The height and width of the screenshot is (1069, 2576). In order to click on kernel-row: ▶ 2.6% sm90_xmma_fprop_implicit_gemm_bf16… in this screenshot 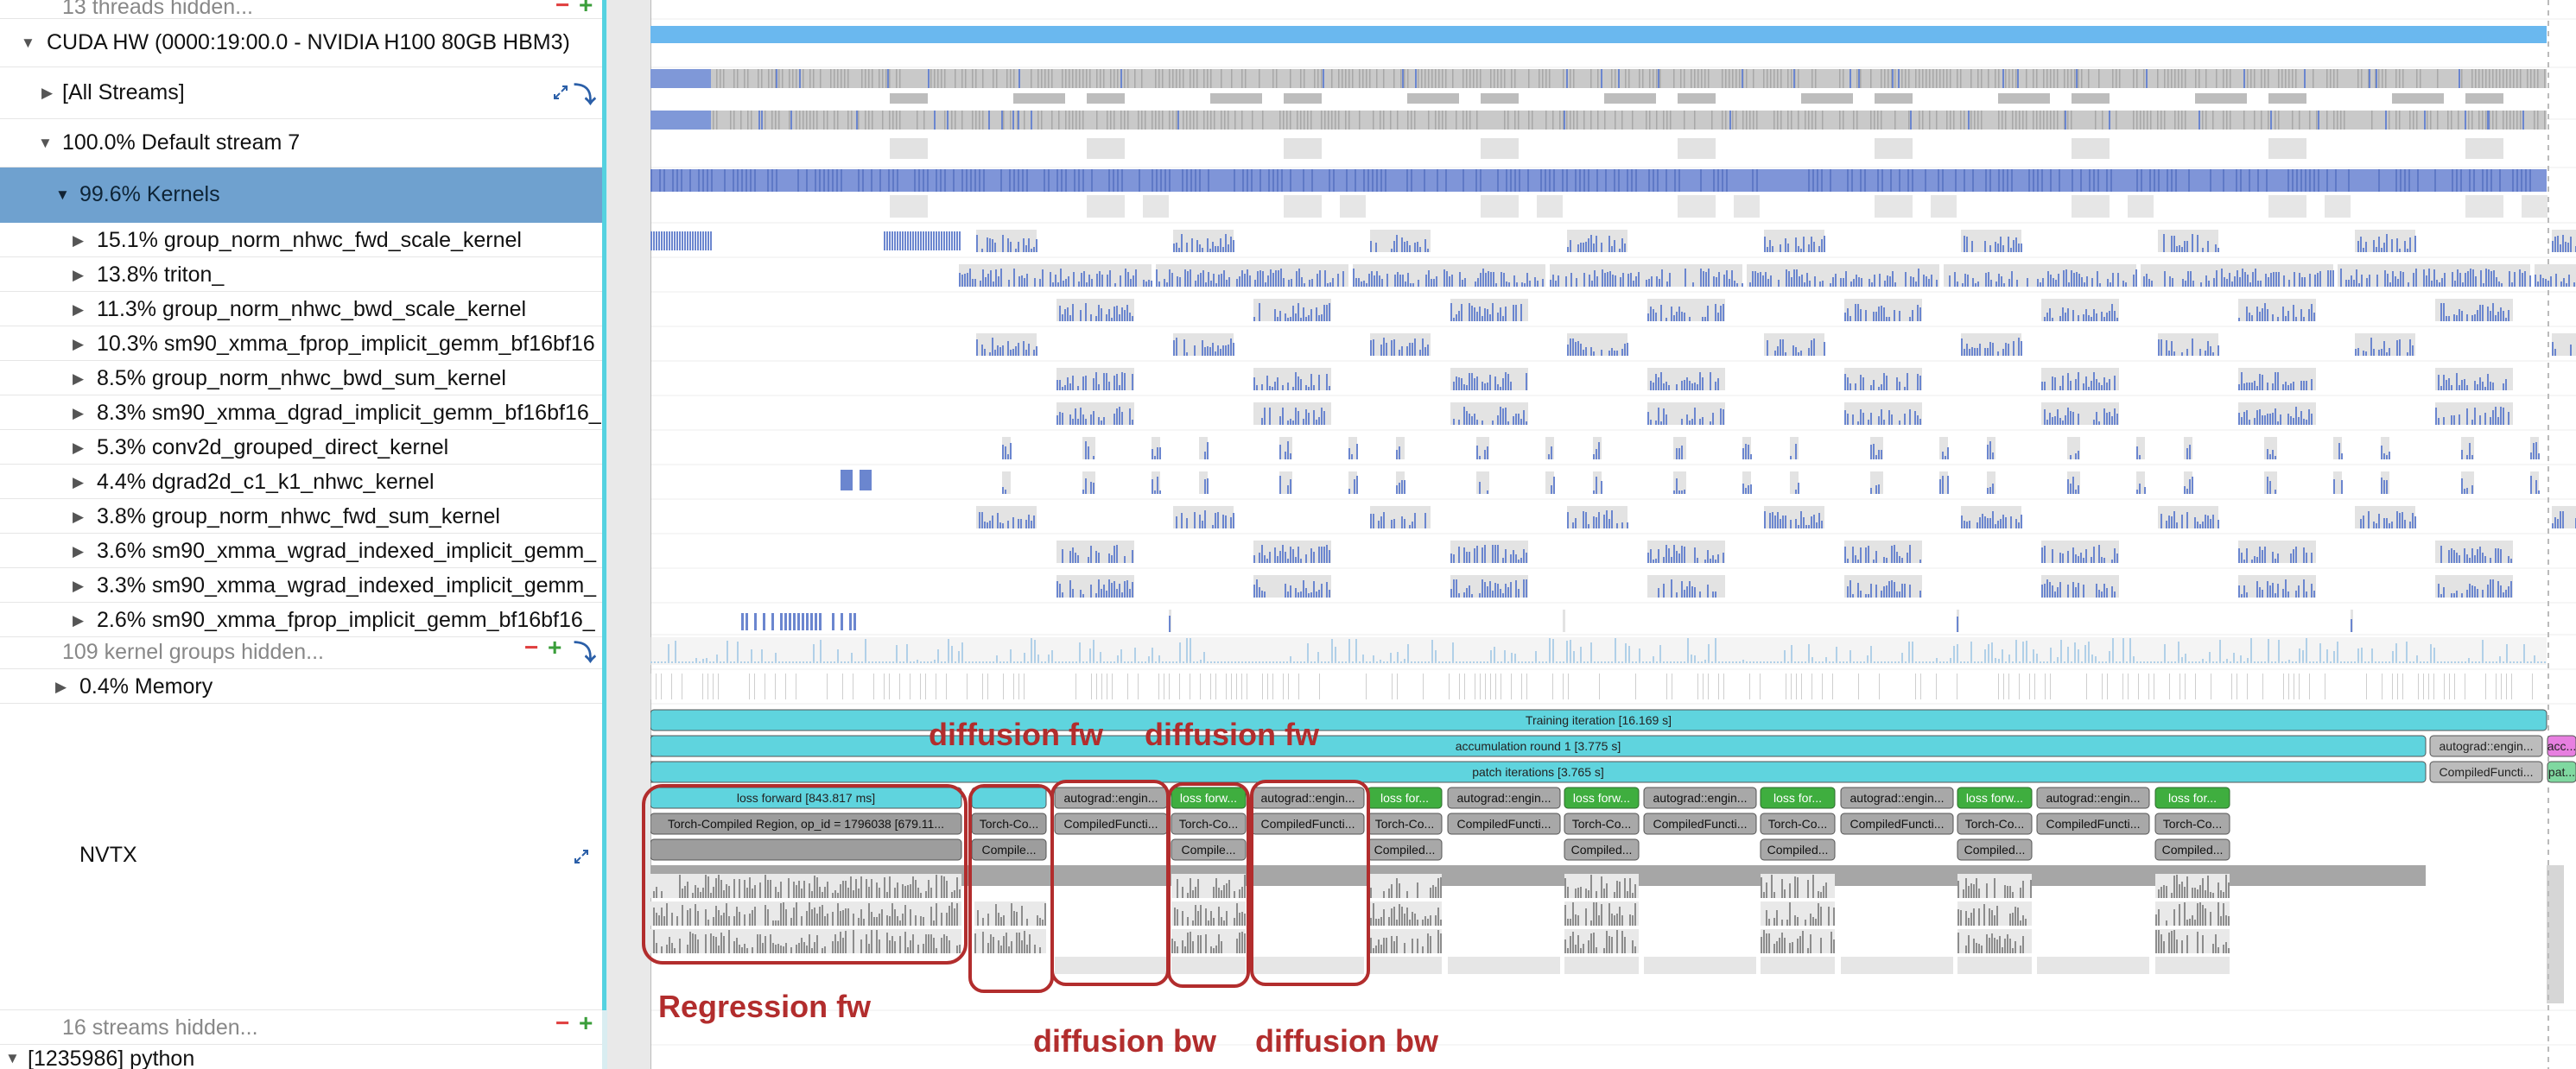, I will do `click(301, 620)`.